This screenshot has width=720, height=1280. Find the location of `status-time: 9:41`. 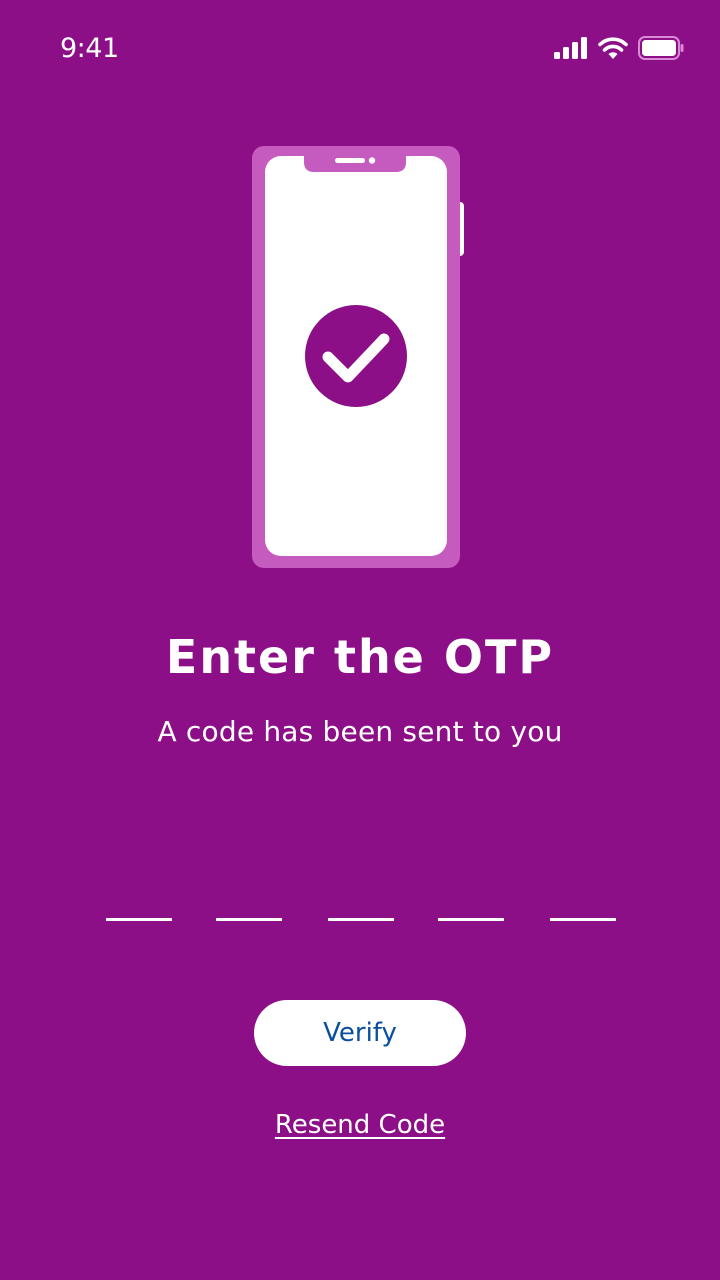

status-time: 9:41 is located at coordinates (89, 48).